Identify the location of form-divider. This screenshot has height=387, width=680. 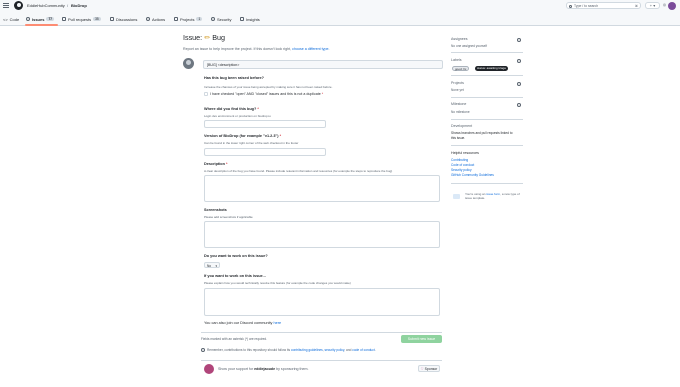
(321, 332).